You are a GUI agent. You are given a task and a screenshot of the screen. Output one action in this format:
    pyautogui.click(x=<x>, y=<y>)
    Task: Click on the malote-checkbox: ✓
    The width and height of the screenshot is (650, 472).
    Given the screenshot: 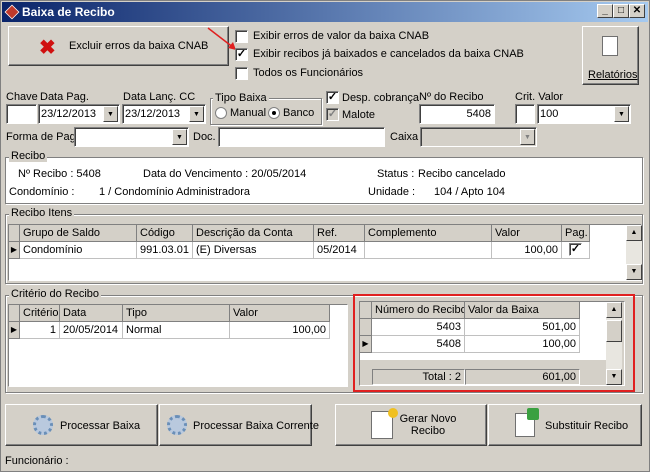 What is the action you would take?
    pyautogui.click(x=332, y=114)
    